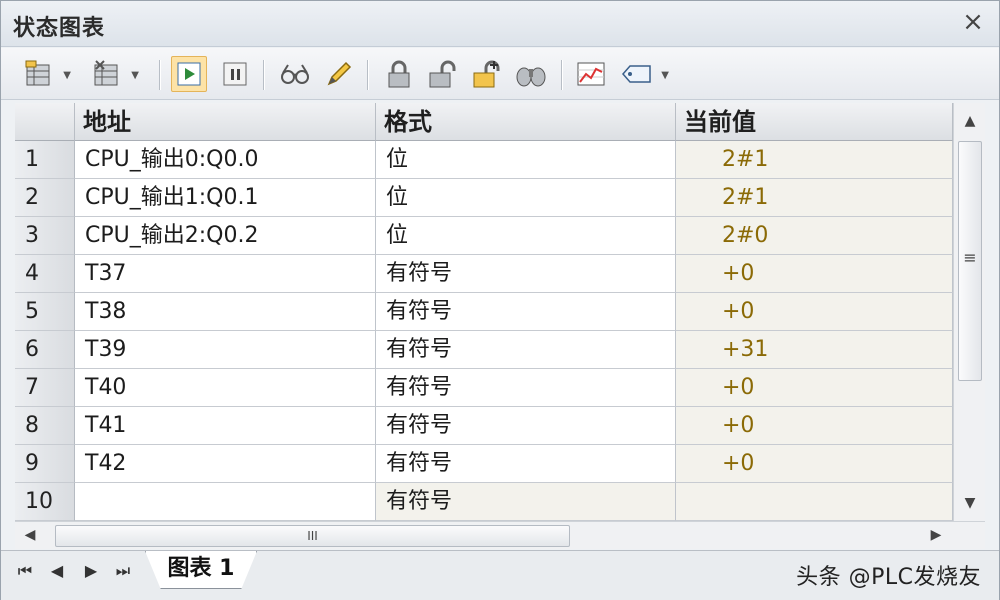  Describe the element at coordinates (201, 570) in the screenshot. I see `tab-chart-1: 图表 1` at that location.